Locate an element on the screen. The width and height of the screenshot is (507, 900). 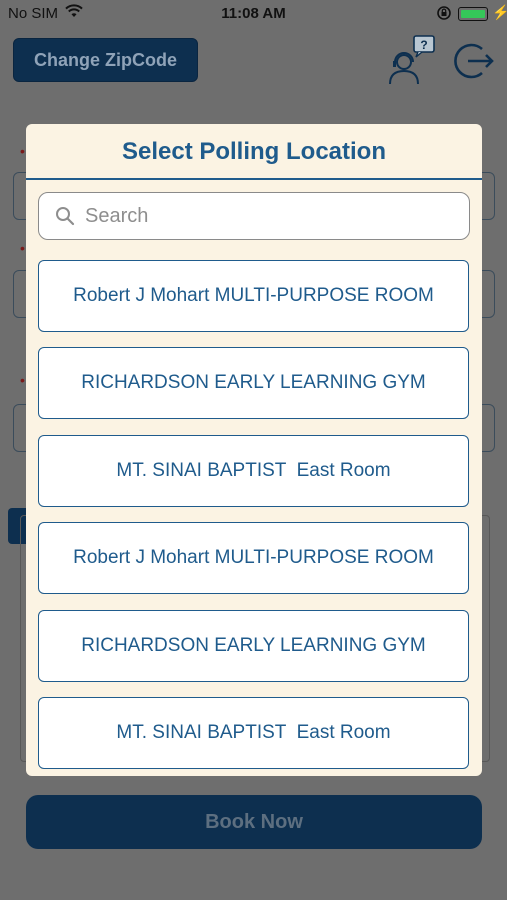
status-time: 11:08 AM is located at coordinates (253, 13).